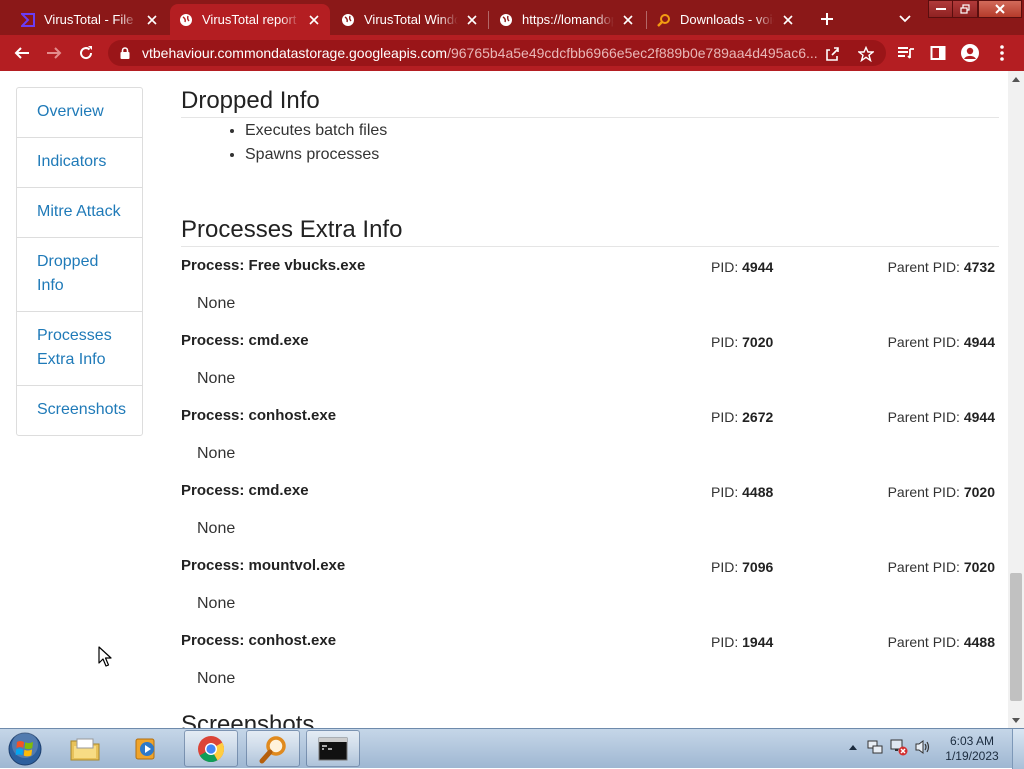  Describe the element at coordinates (147, 748) in the screenshot. I see `media-player-icon` at that location.